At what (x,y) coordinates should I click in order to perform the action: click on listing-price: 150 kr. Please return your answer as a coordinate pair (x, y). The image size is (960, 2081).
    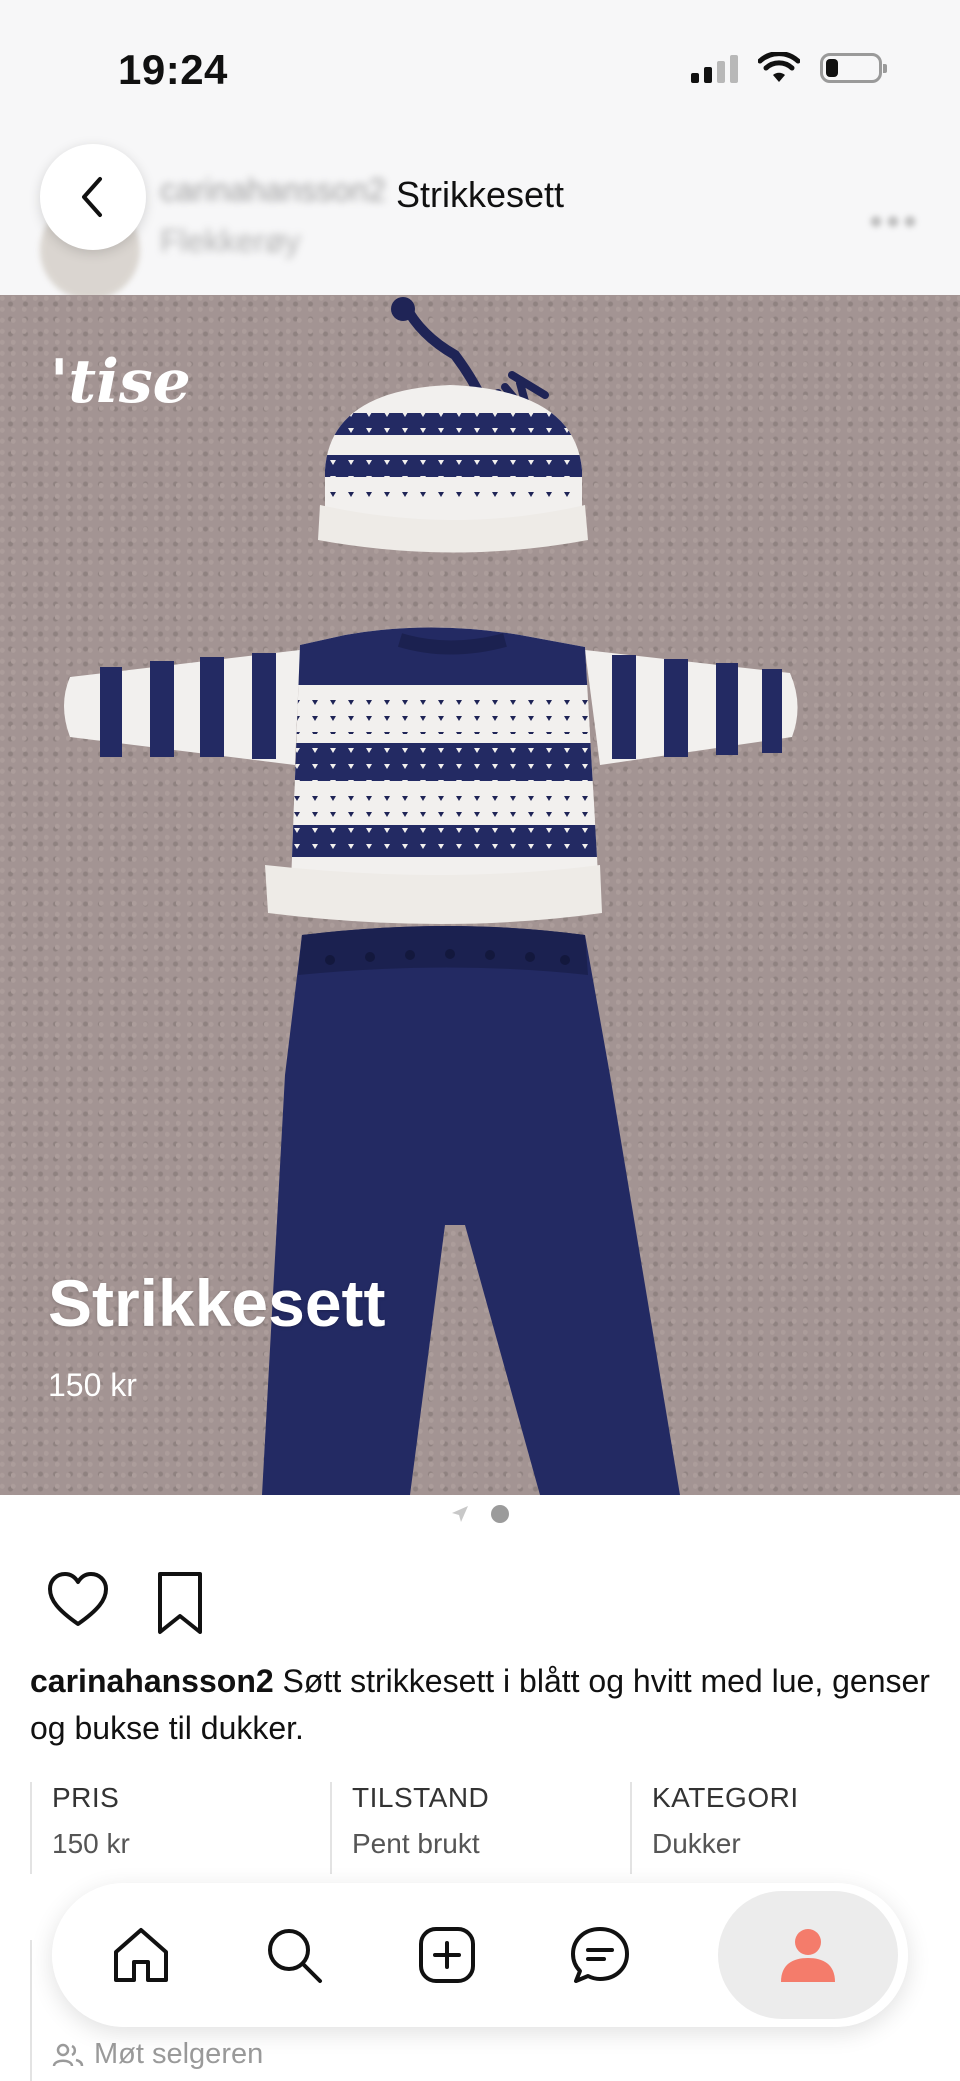
    Looking at the image, I should click on (92, 1385).